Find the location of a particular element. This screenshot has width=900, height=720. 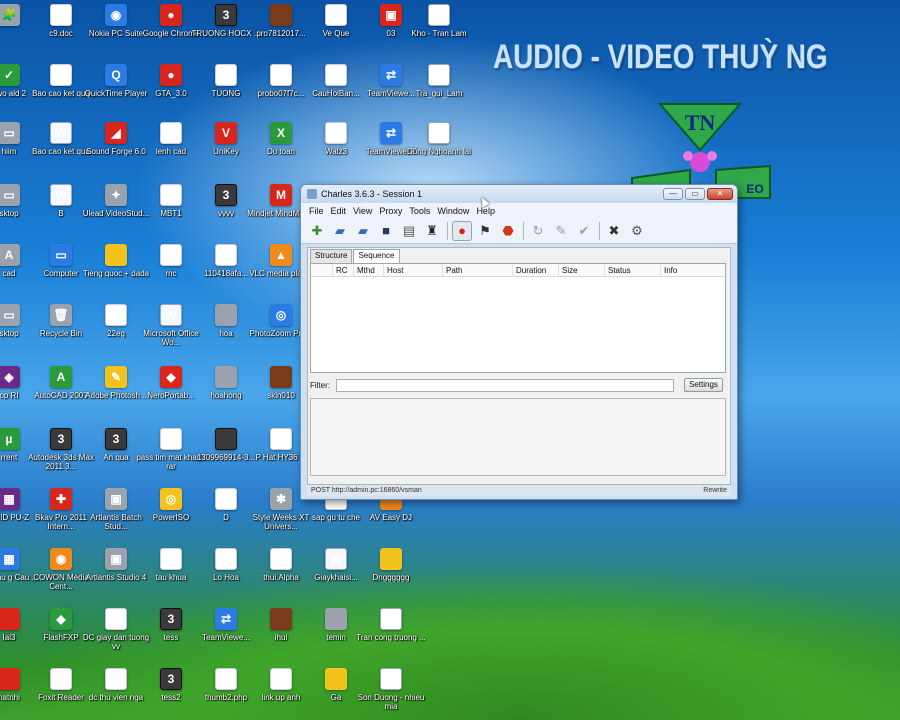

desktop-icon-glyph: ✚ is located at coordinates (61, 499).